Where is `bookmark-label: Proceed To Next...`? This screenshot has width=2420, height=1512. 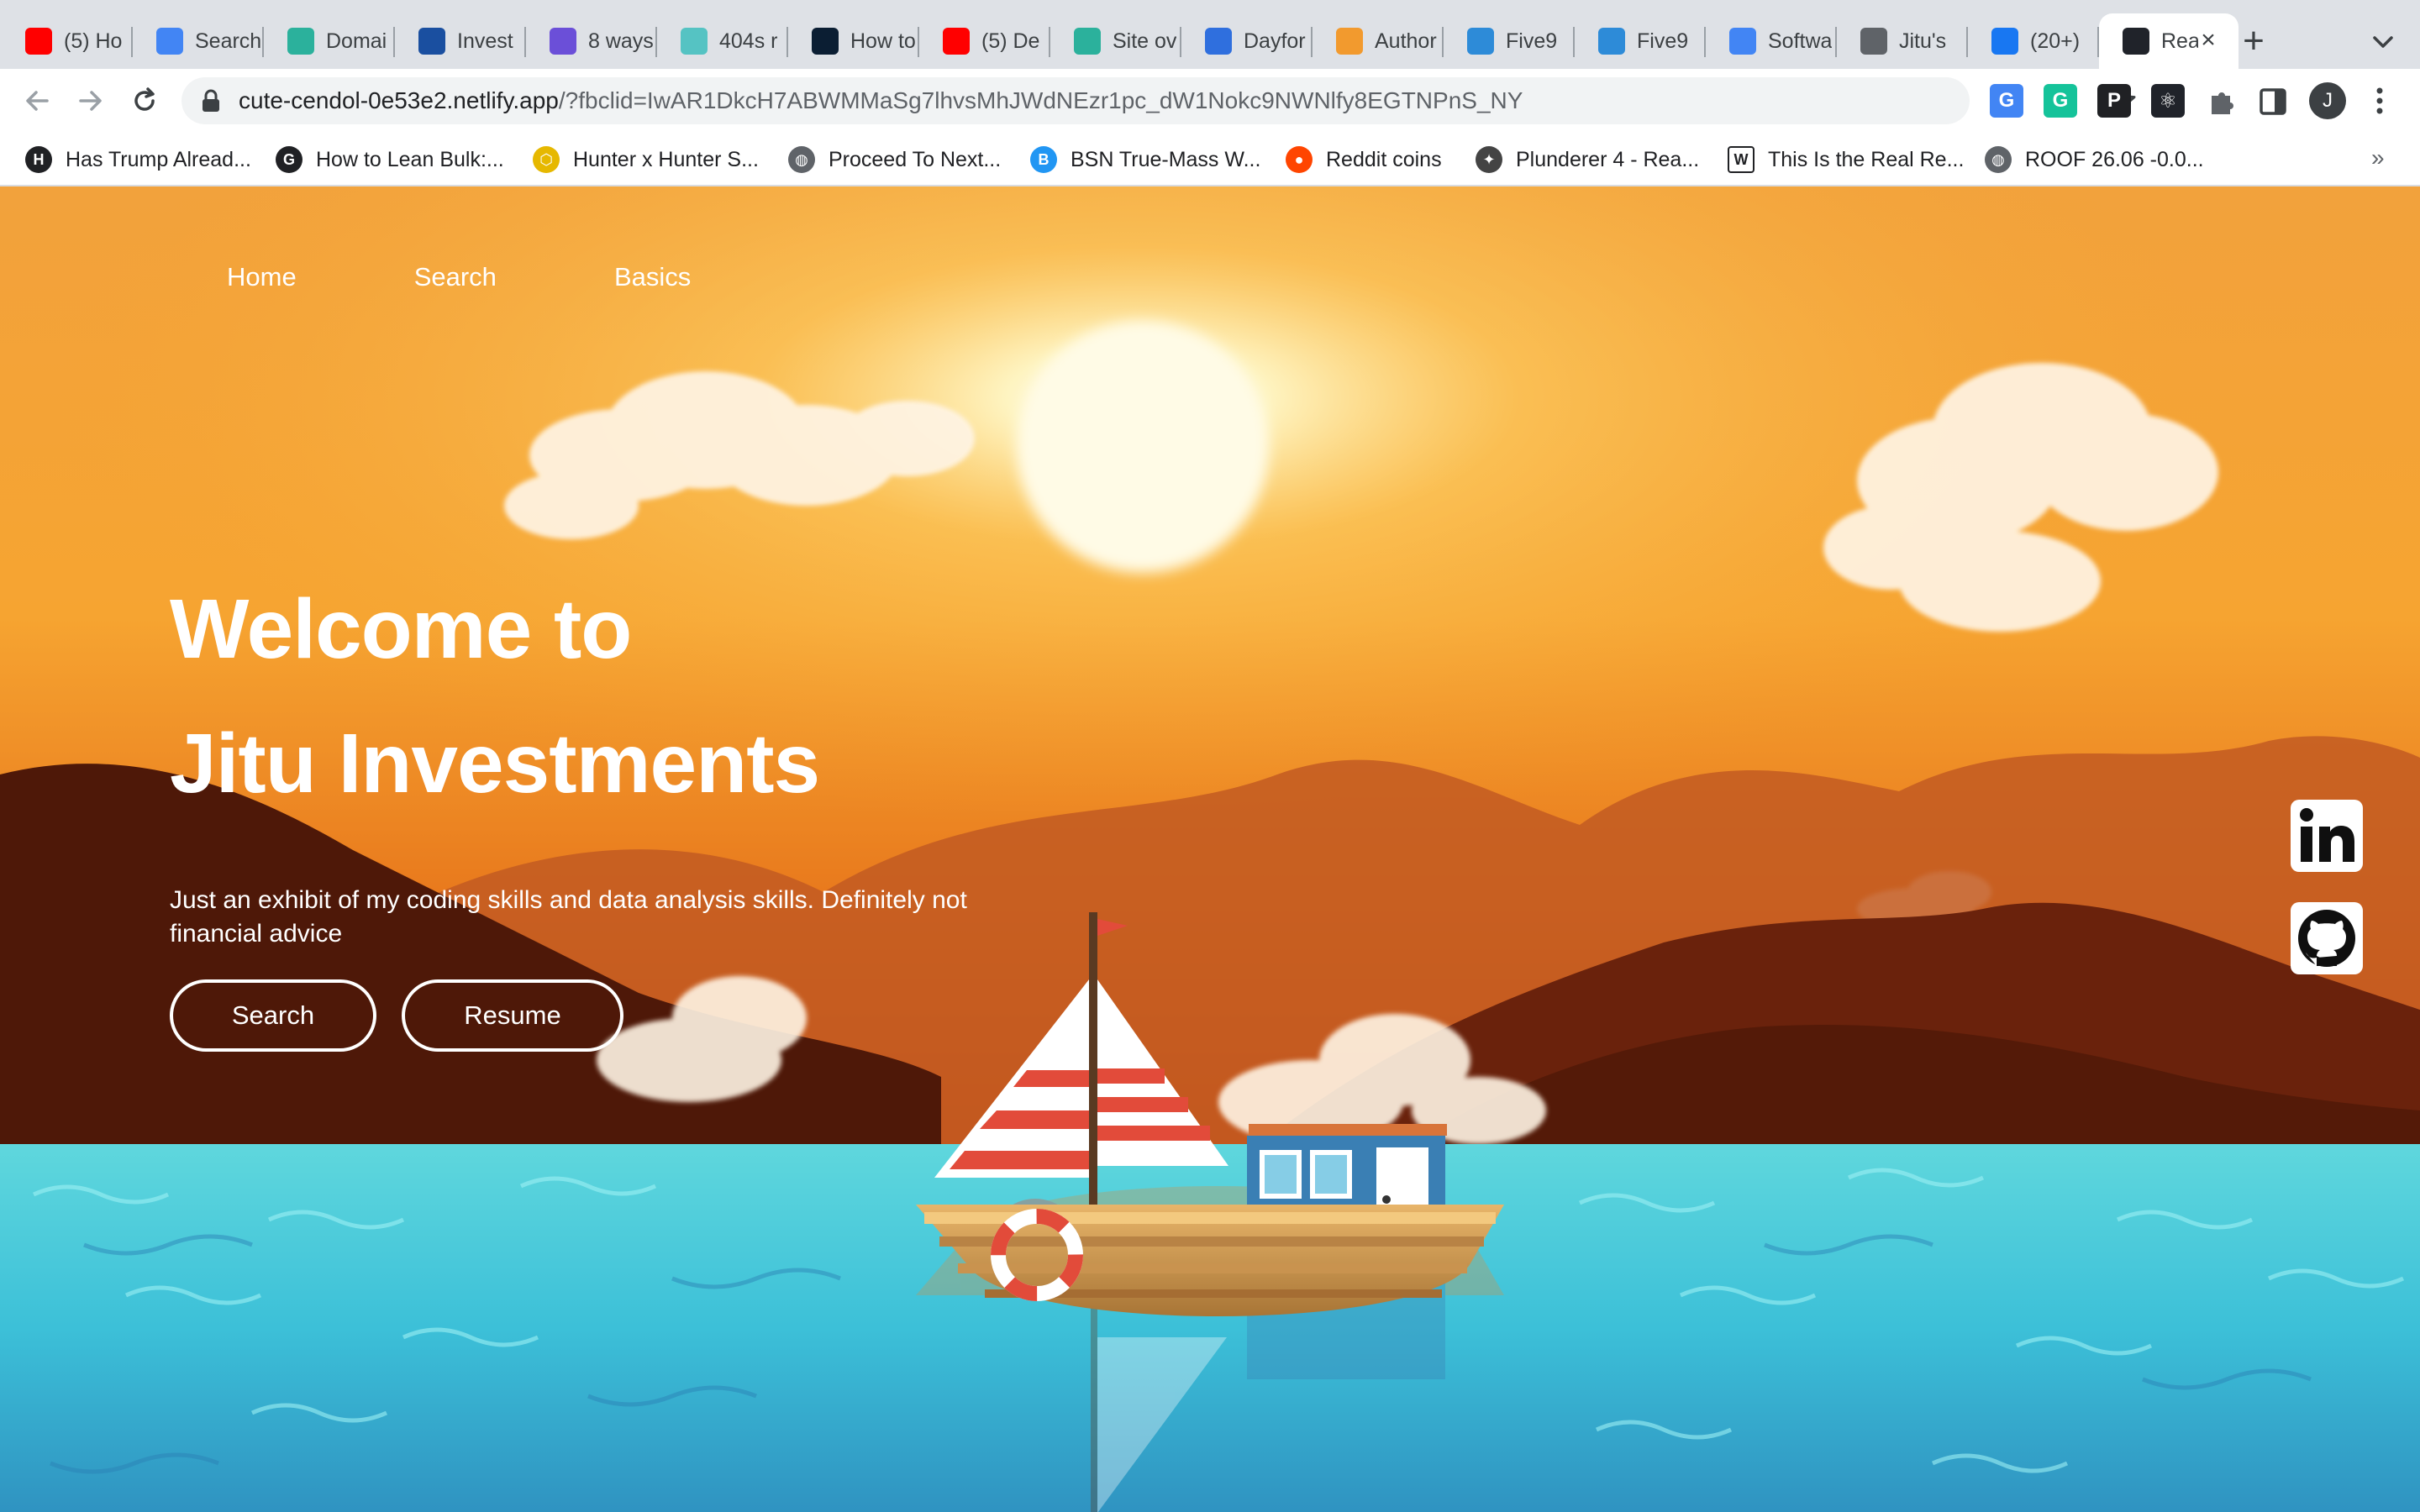 bookmark-label: Proceed To Next... is located at coordinates (915, 159).